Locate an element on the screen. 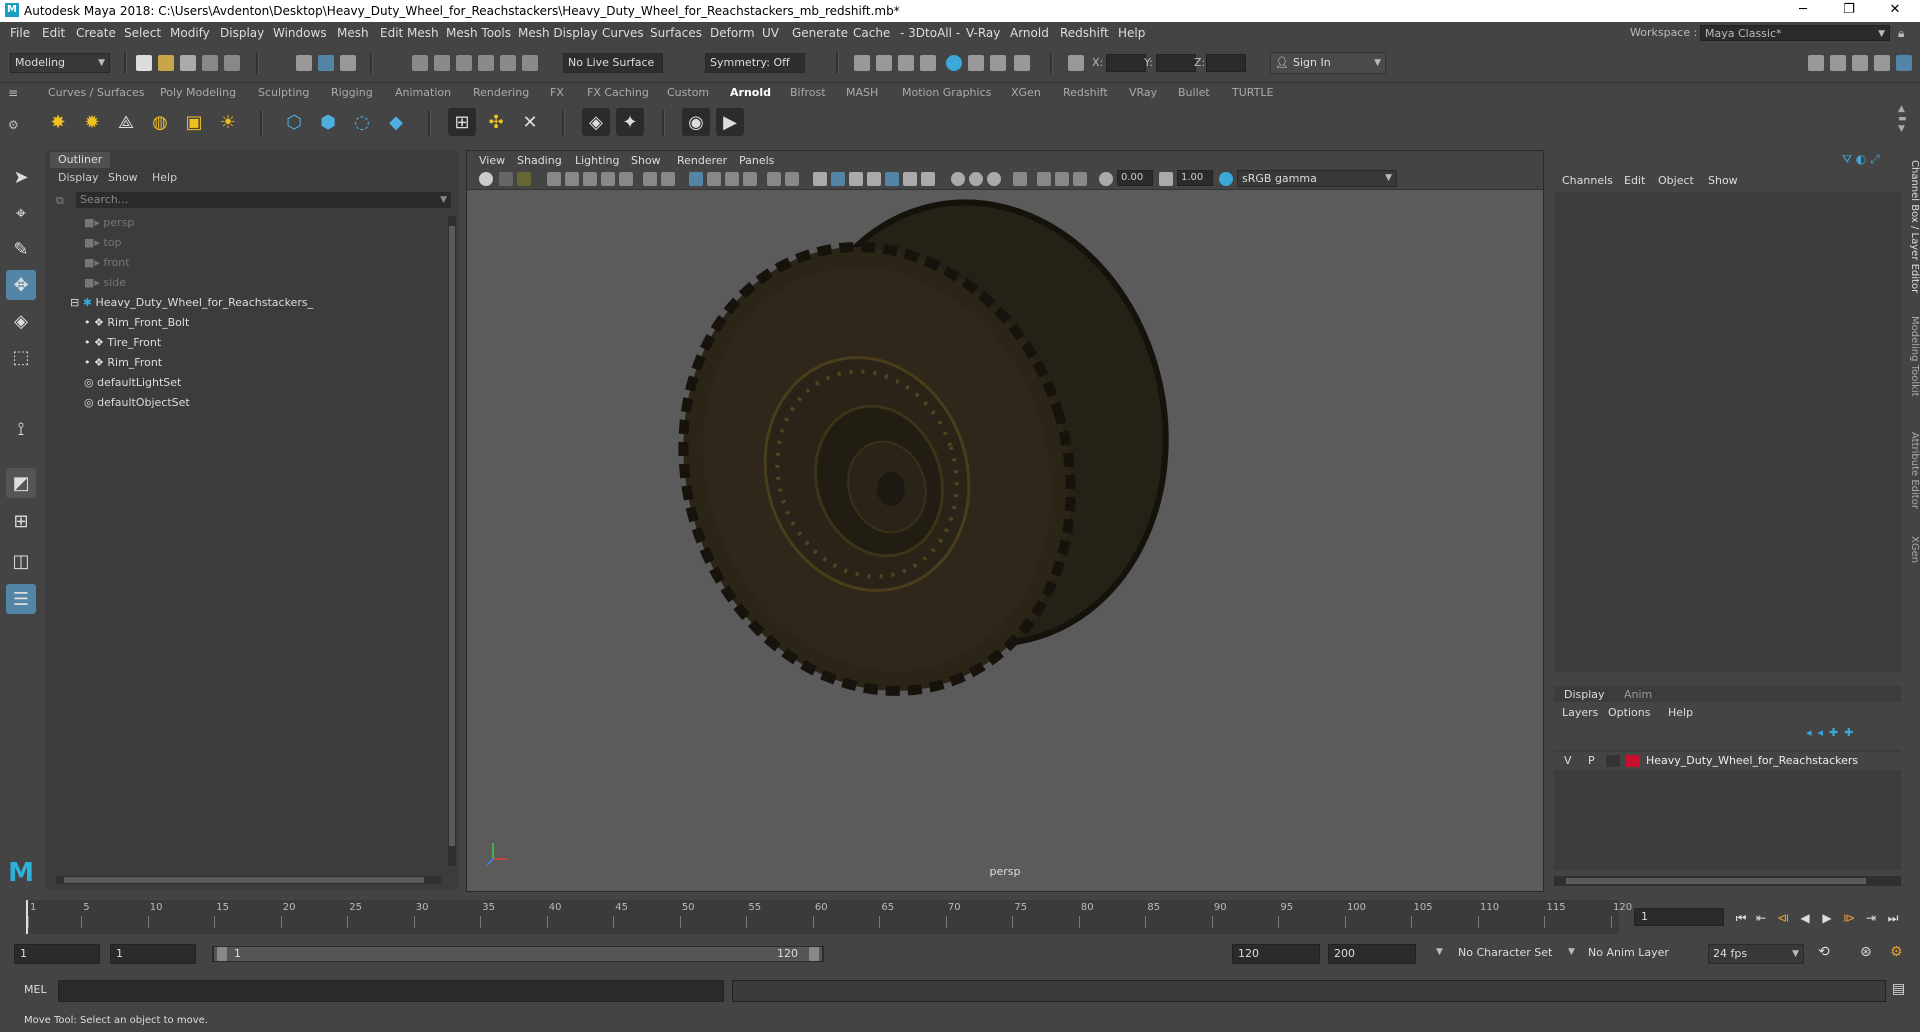  color-management-icon is located at coordinates (1226, 179).